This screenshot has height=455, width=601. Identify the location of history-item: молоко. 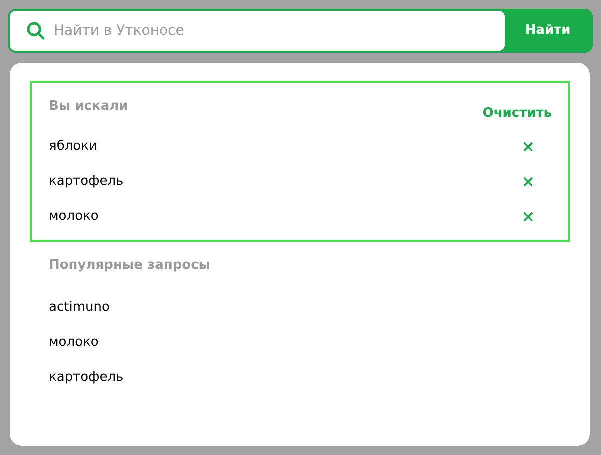
(74, 216).